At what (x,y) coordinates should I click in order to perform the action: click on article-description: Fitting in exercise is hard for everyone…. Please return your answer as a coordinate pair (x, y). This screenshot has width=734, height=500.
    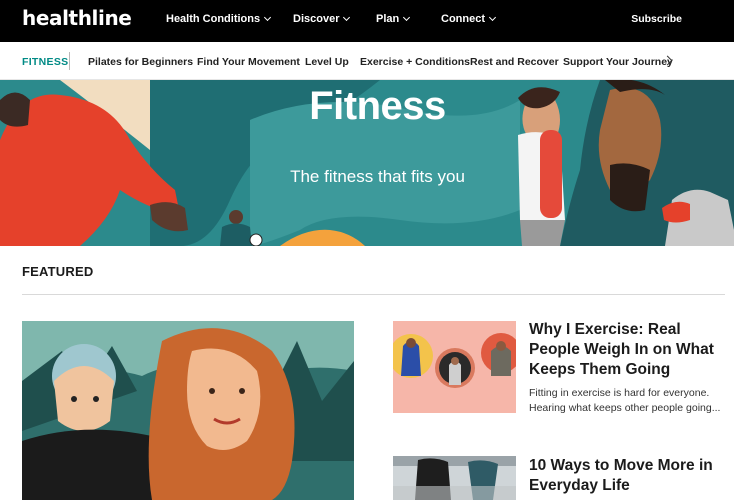
    Looking at the image, I should click on (625, 400).